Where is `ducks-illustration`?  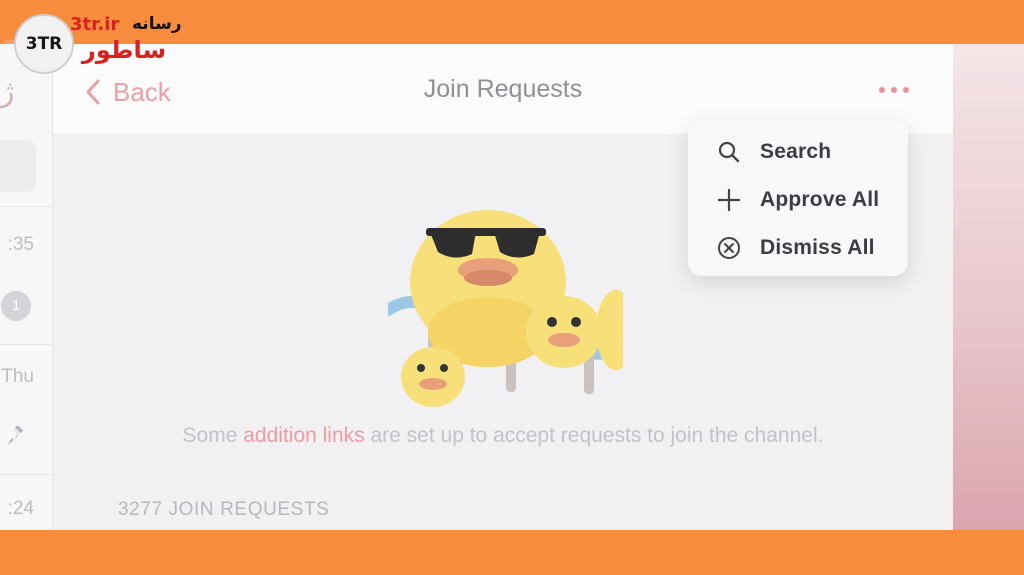 ducks-illustration is located at coordinates (505, 308).